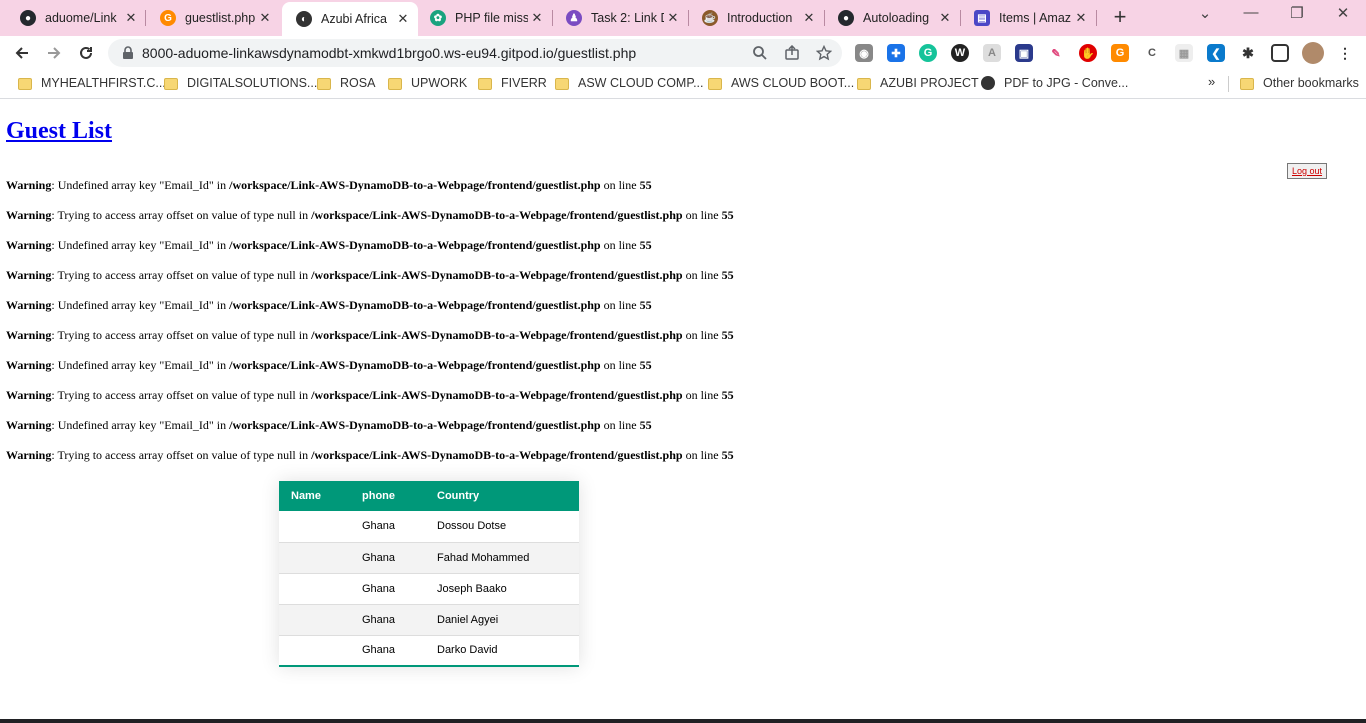 This screenshot has height=723, width=1366. What do you see at coordinates (1228, 84) in the screenshot?
I see `bookmarks-separator` at bounding box center [1228, 84].